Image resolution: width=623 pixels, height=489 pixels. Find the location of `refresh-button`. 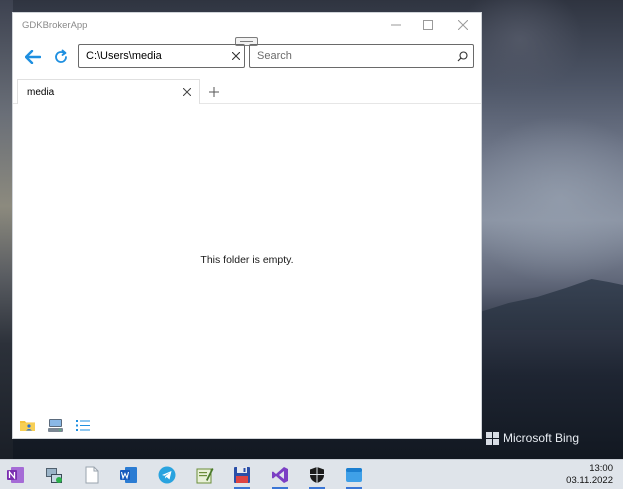

refresh-button is located at coordinates (61, 57).